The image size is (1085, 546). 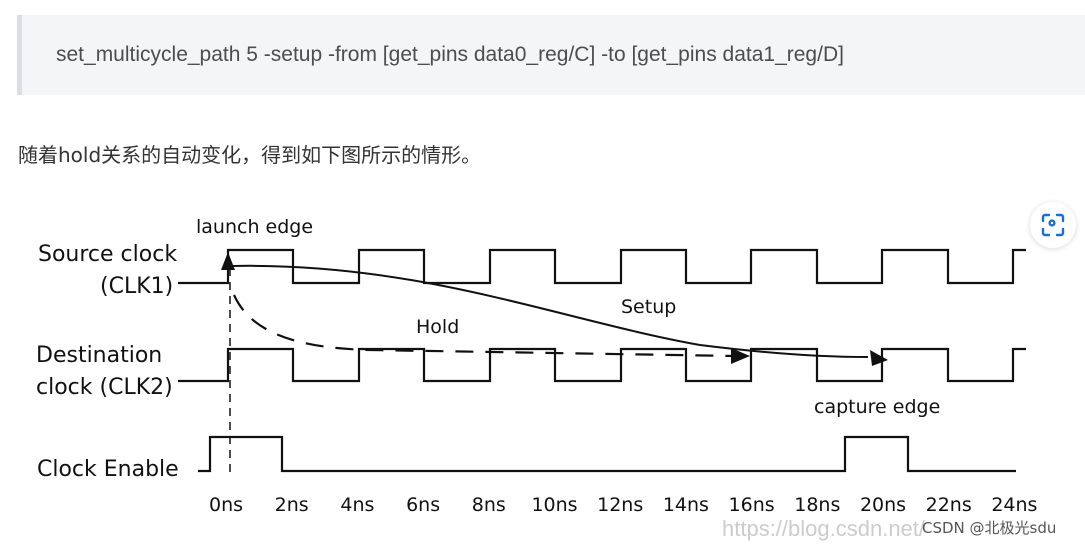 What do you see at coordinates (607, 454) in the screenshot?
I see `clock-enable-waveform` at bounding box center [607, 454].